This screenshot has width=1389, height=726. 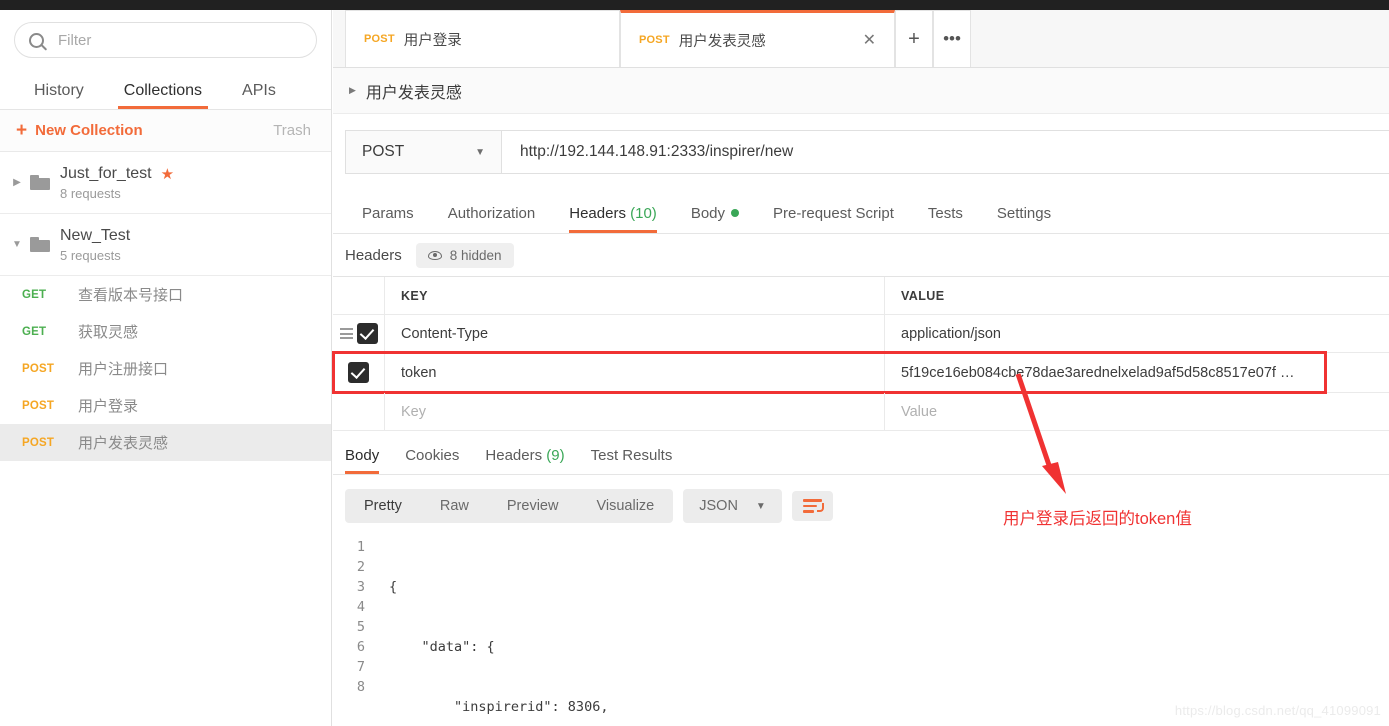 I want to click on tab-settings: Settings, so click(x=1024, y=219).